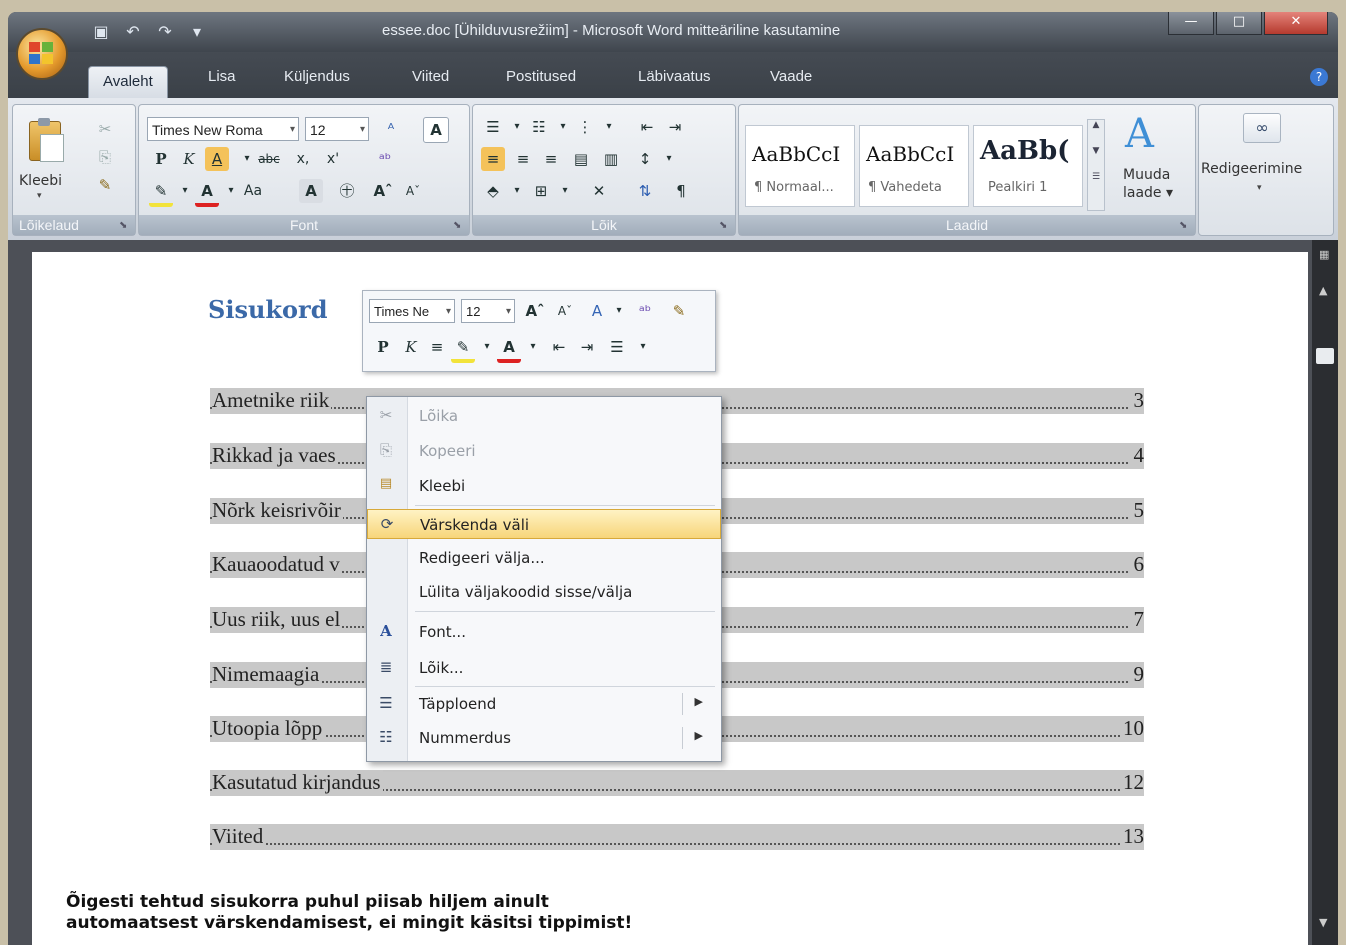  What do you see at coordinates (303, 159) in the screenshot?
I see `subscript-button: x,` at bounding box center [303, 159].